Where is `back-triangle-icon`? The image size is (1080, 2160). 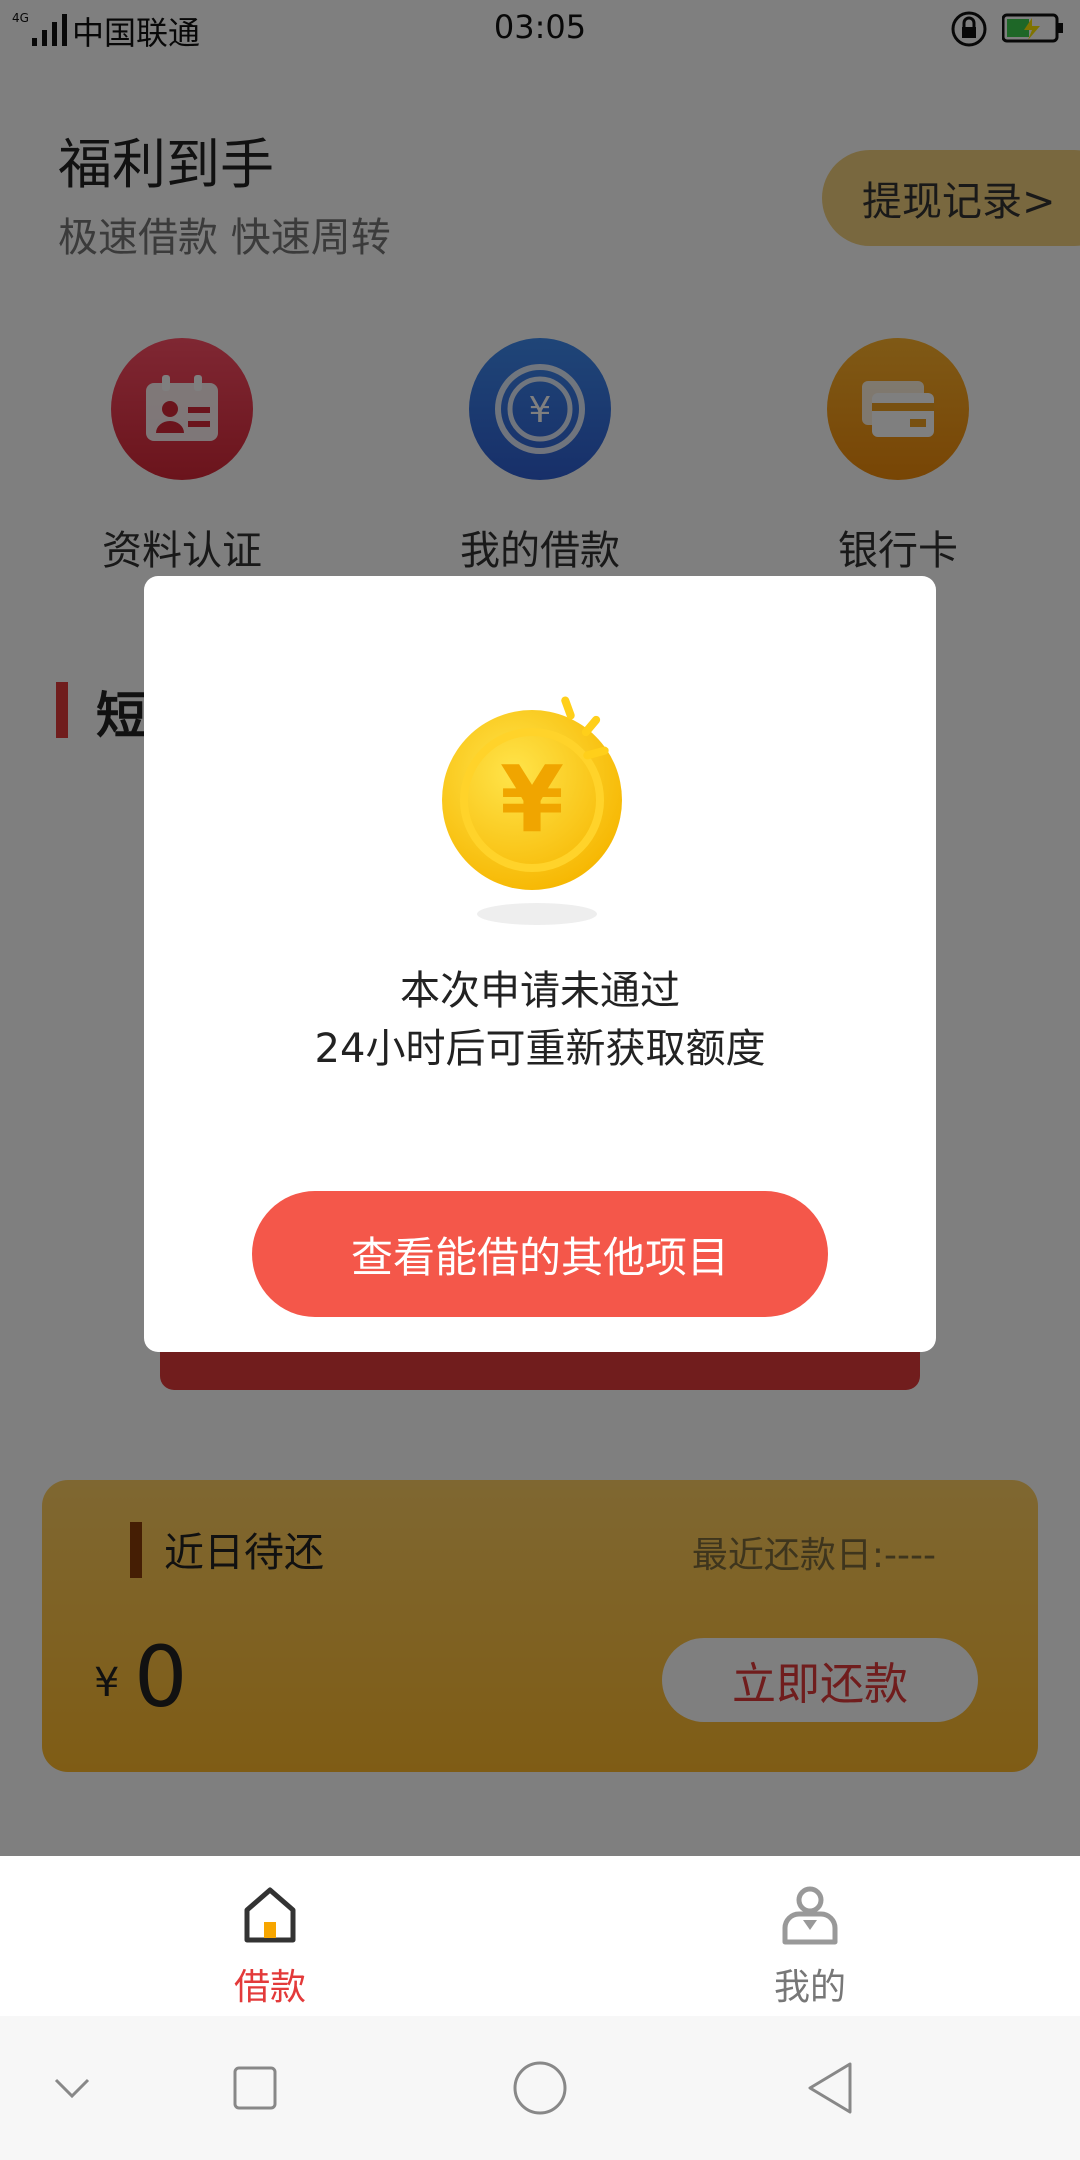 back-triangle-icon is located at coordinates (830, 2088).